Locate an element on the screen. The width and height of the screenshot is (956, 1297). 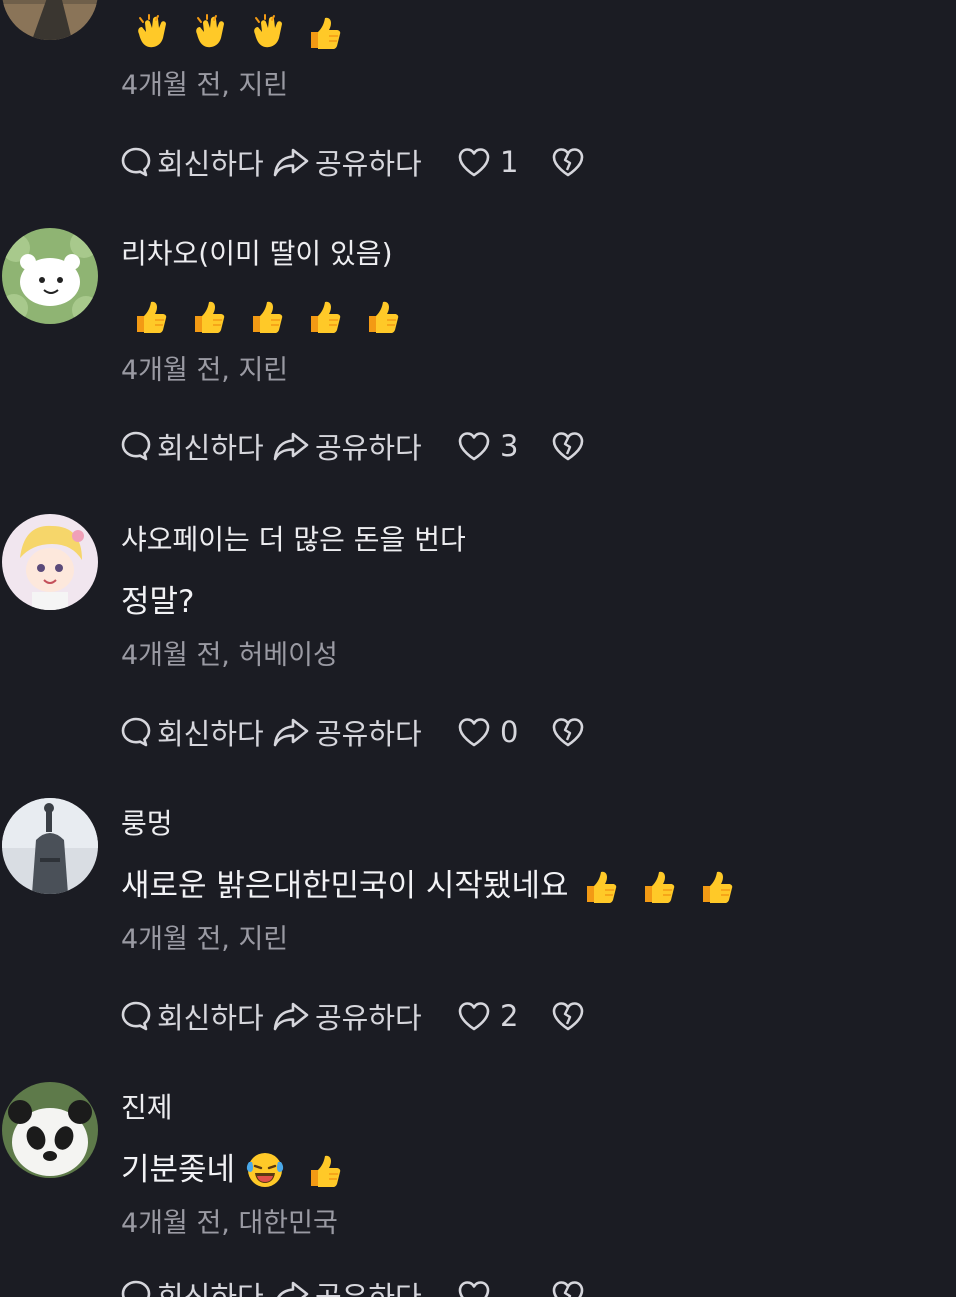
like-button: 2 is located at coordinates (503, 1016).